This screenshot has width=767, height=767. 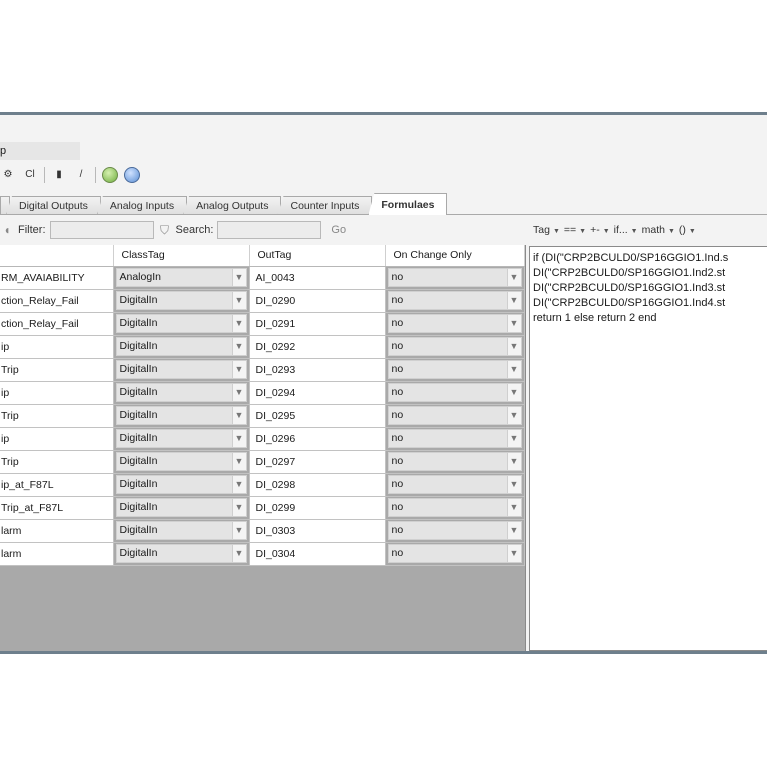 I want to click on table-row: Trip DigitalIn ▼ DI_0295 no ▼, so click(x=262, y=416).